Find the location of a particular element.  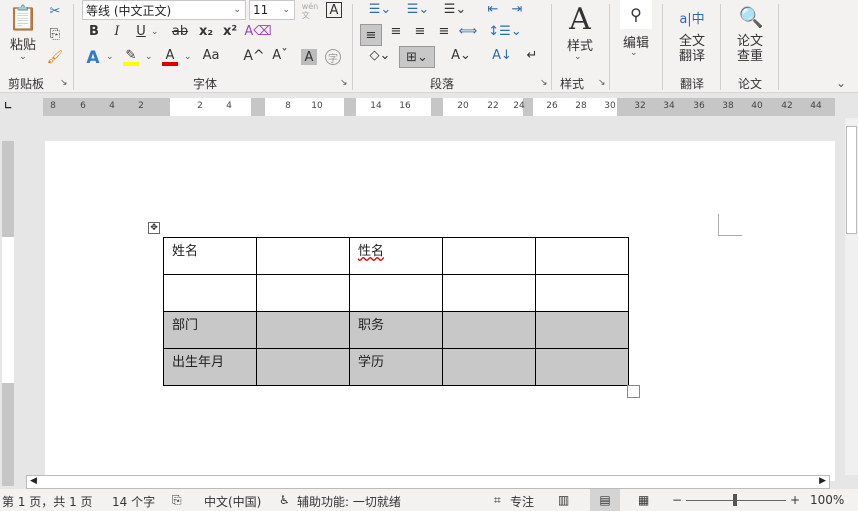

highlight-dropdown: ⌄ is located at coordinates (149, 57).